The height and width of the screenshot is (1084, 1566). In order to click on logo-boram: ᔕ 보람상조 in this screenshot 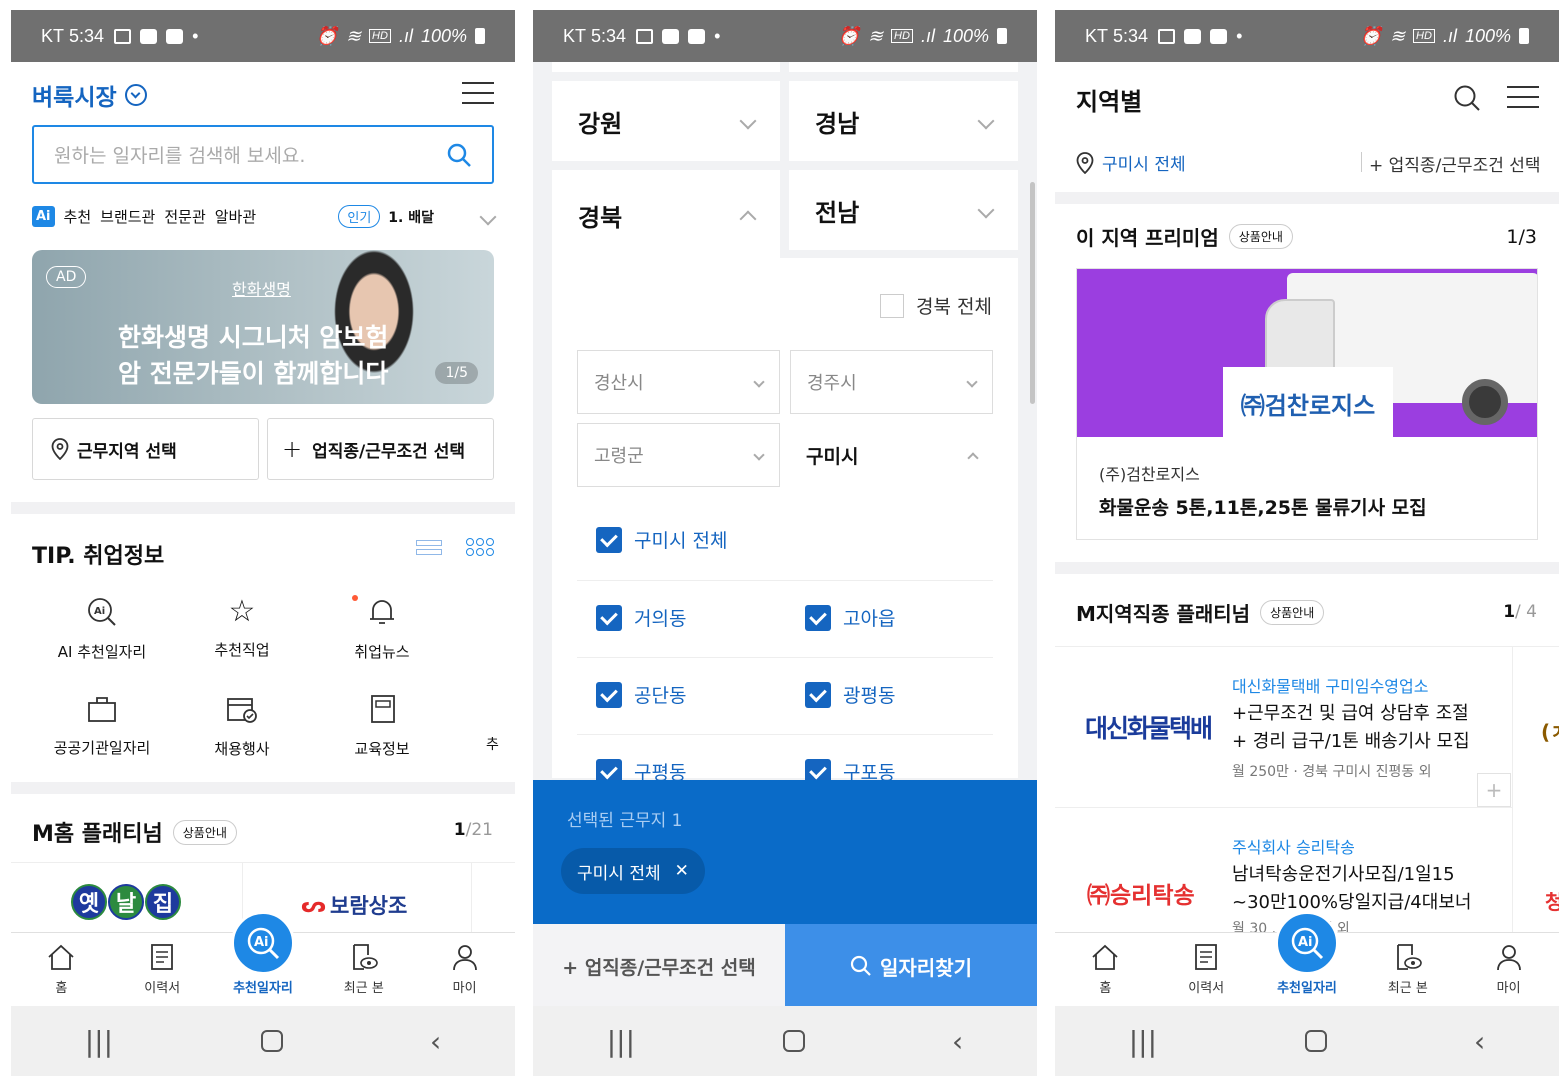, I will do `click(354, 905)`.